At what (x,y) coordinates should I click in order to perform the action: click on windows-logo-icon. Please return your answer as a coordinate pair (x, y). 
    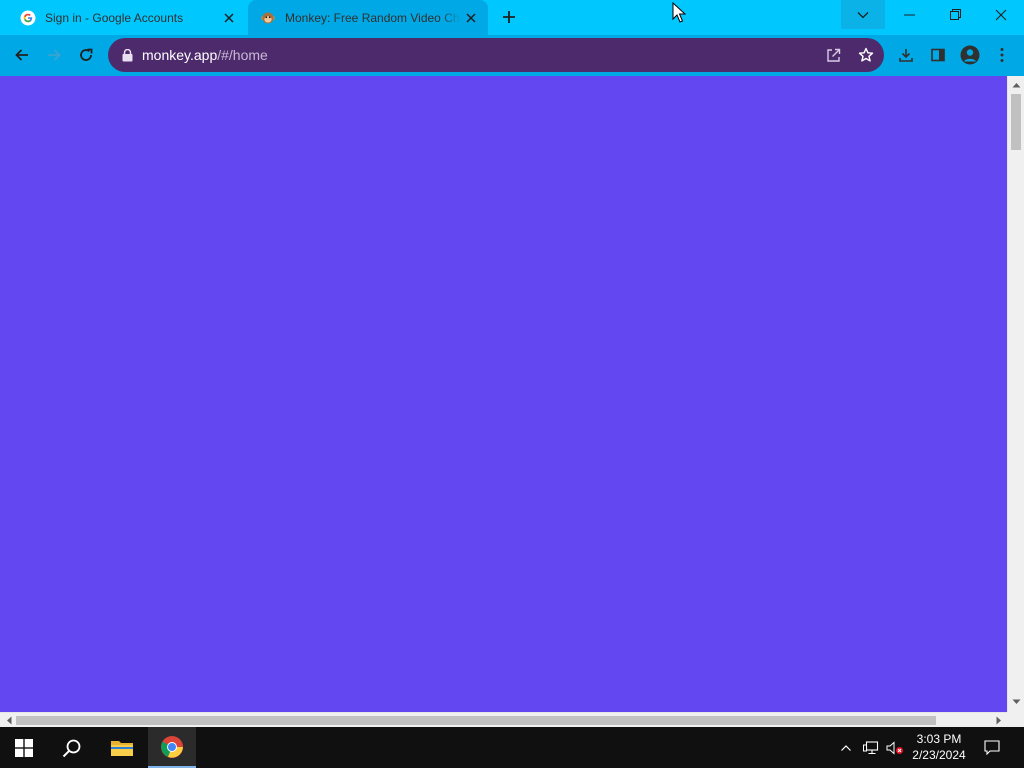
    Looking at the image, I should click on (24, 747).